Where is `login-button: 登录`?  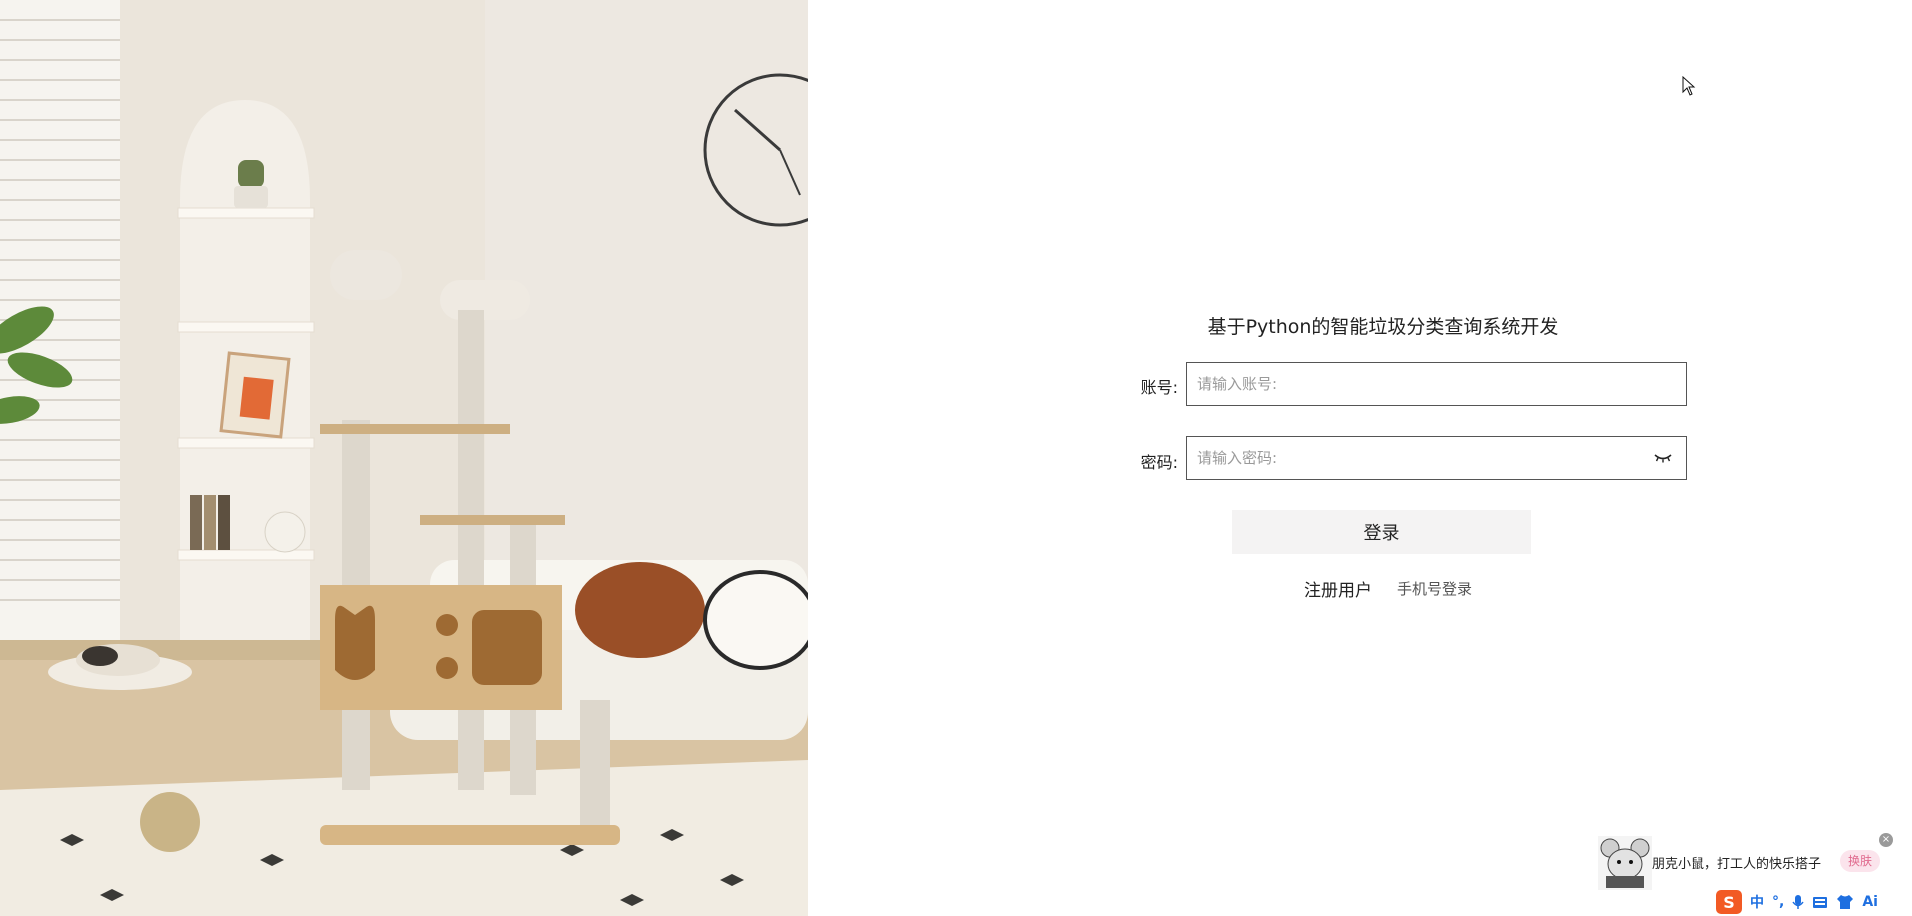
login-button: 登录 is located at coordinates (1381, 532).